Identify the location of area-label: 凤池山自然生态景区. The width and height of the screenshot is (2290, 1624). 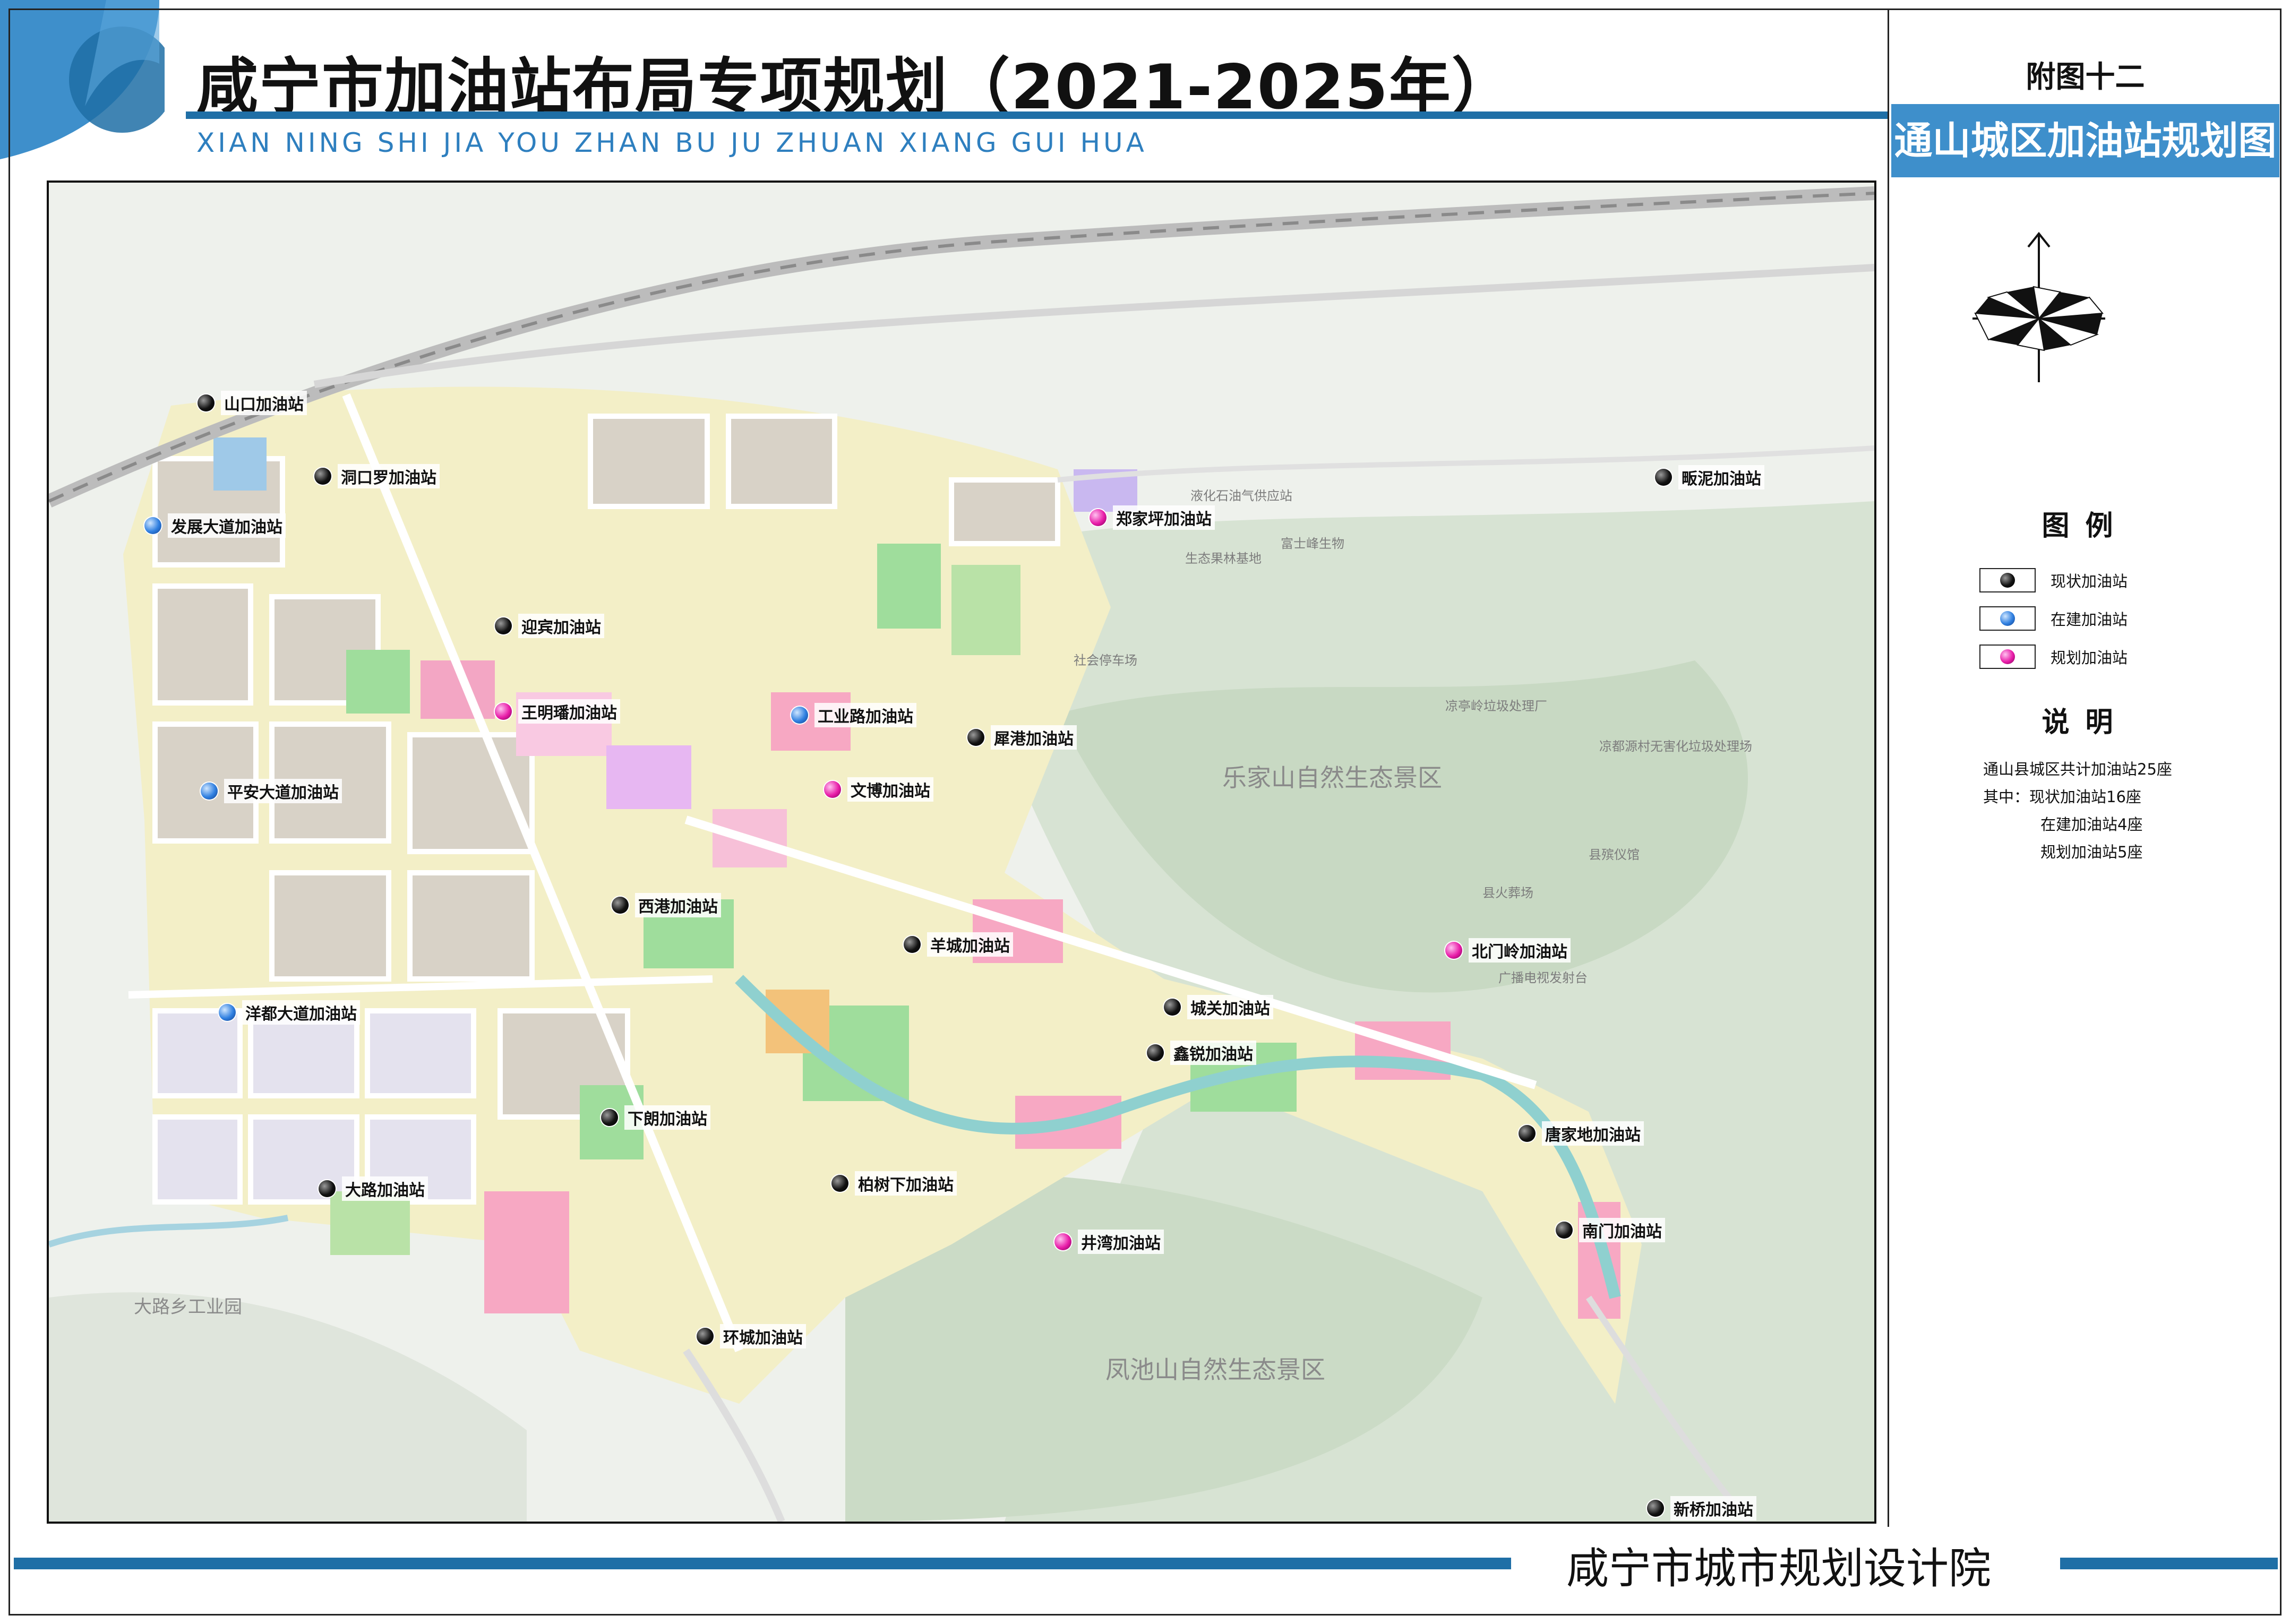
(1215, 1369).